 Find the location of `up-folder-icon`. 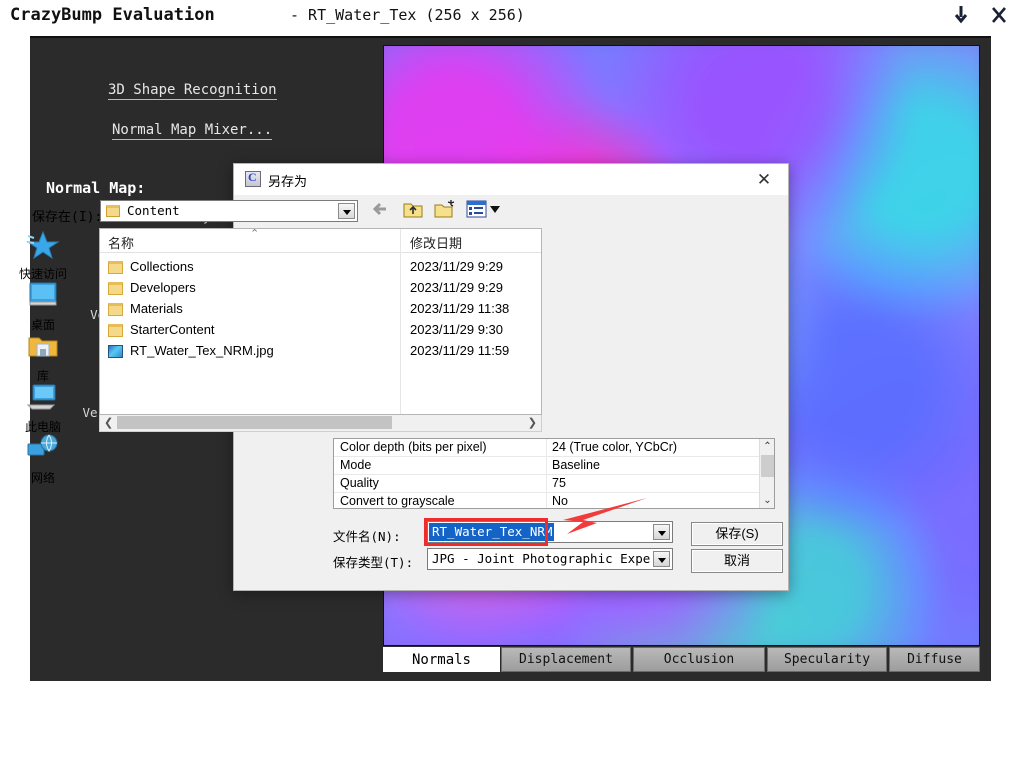

up-folder-icon is located at coordinates (413, 209).